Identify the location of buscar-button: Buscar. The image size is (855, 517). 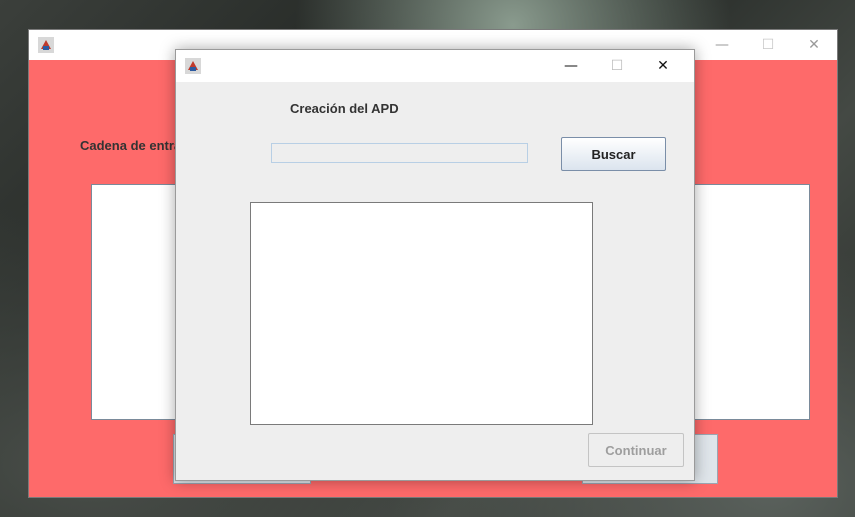
(613, 154).